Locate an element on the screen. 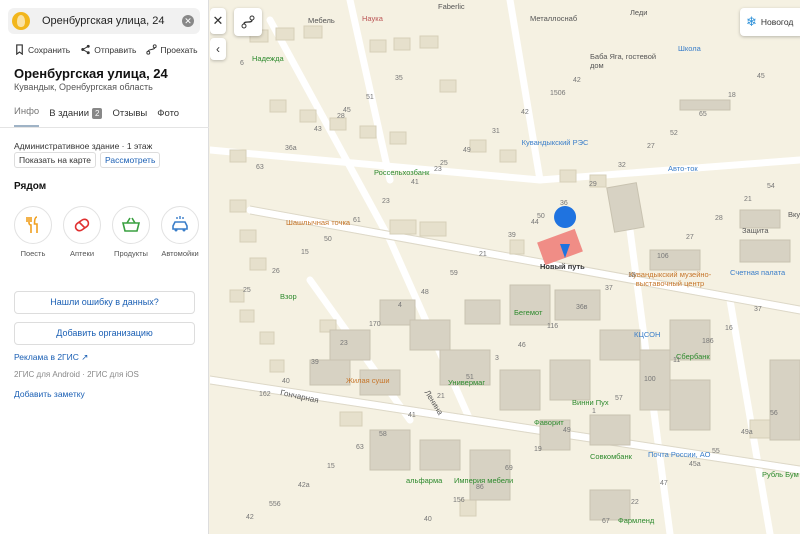 This screenshot has width=800, height=534. apps-links: 2ГИС для Android · 2ГИС для iOS is located at coordinates (76, 374).